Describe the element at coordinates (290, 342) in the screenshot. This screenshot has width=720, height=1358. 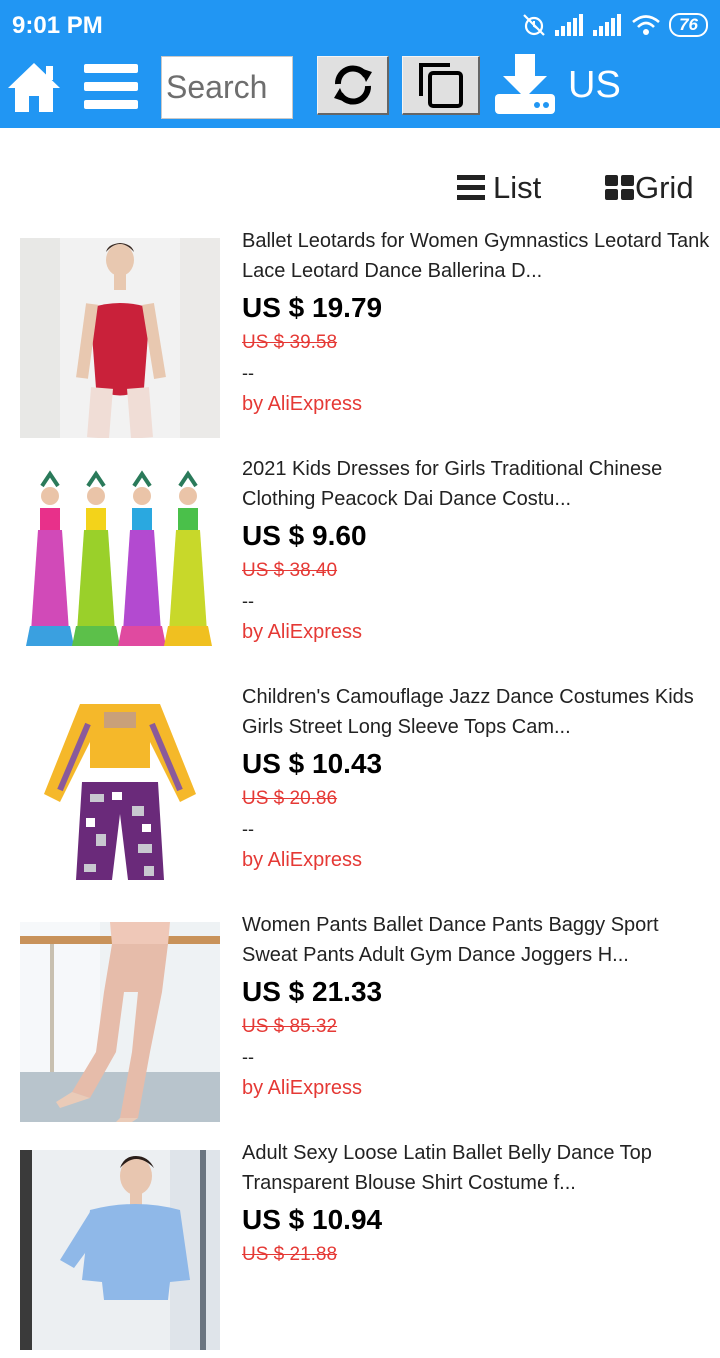
I see `product-original-price: US $ 39.58` at that location.